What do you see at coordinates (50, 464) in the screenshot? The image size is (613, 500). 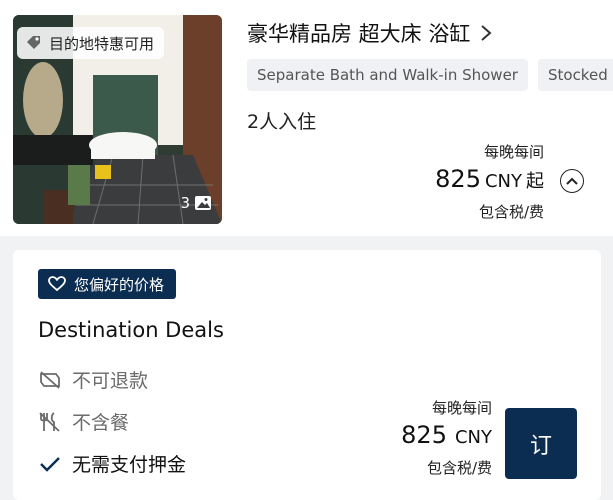 I see `check-icon` at bounding box center [50, 464].